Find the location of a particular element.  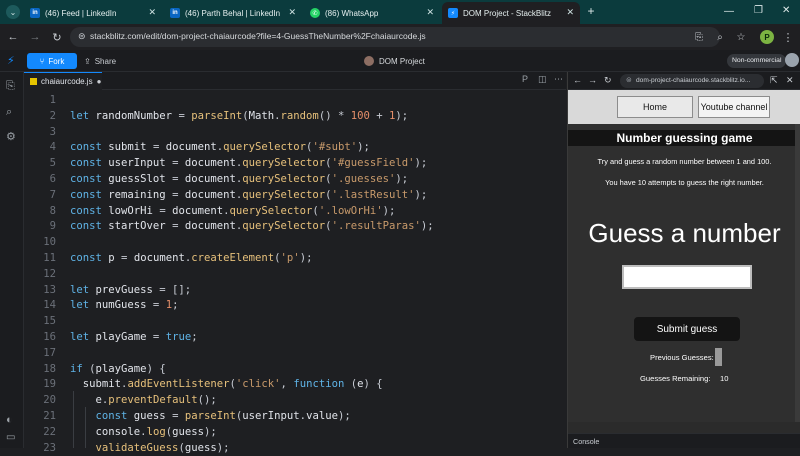

theme-toggle-icon: ◐ is located at coordinates (9, 420).